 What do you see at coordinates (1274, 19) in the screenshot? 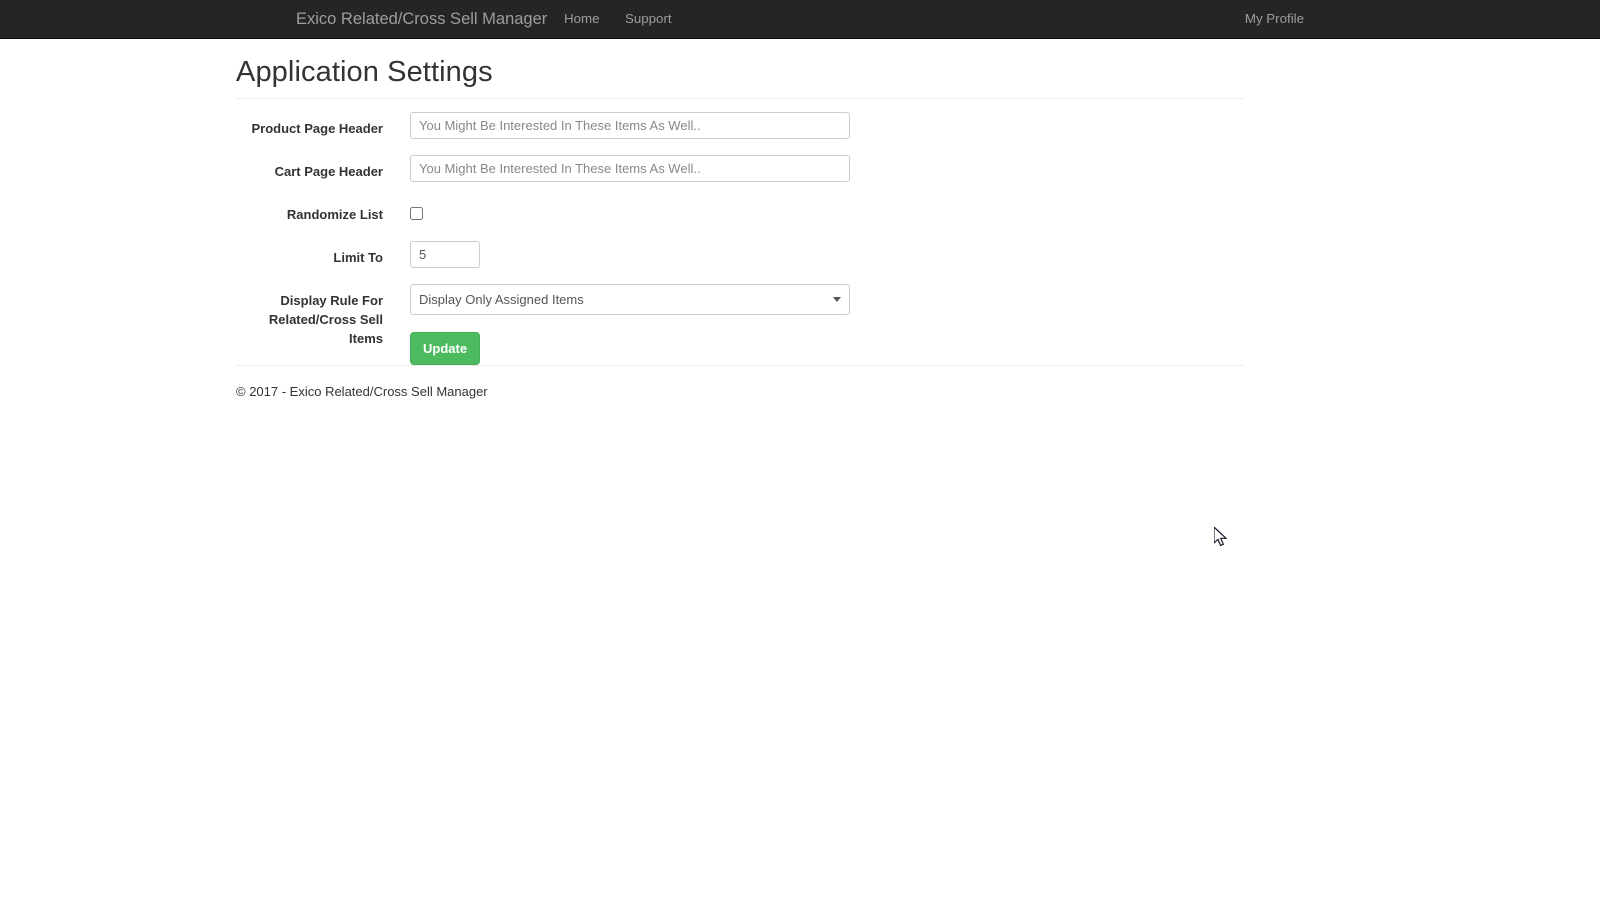
I see `nav-link-my-profile: My Profile` at bounding box center [1274, 19].